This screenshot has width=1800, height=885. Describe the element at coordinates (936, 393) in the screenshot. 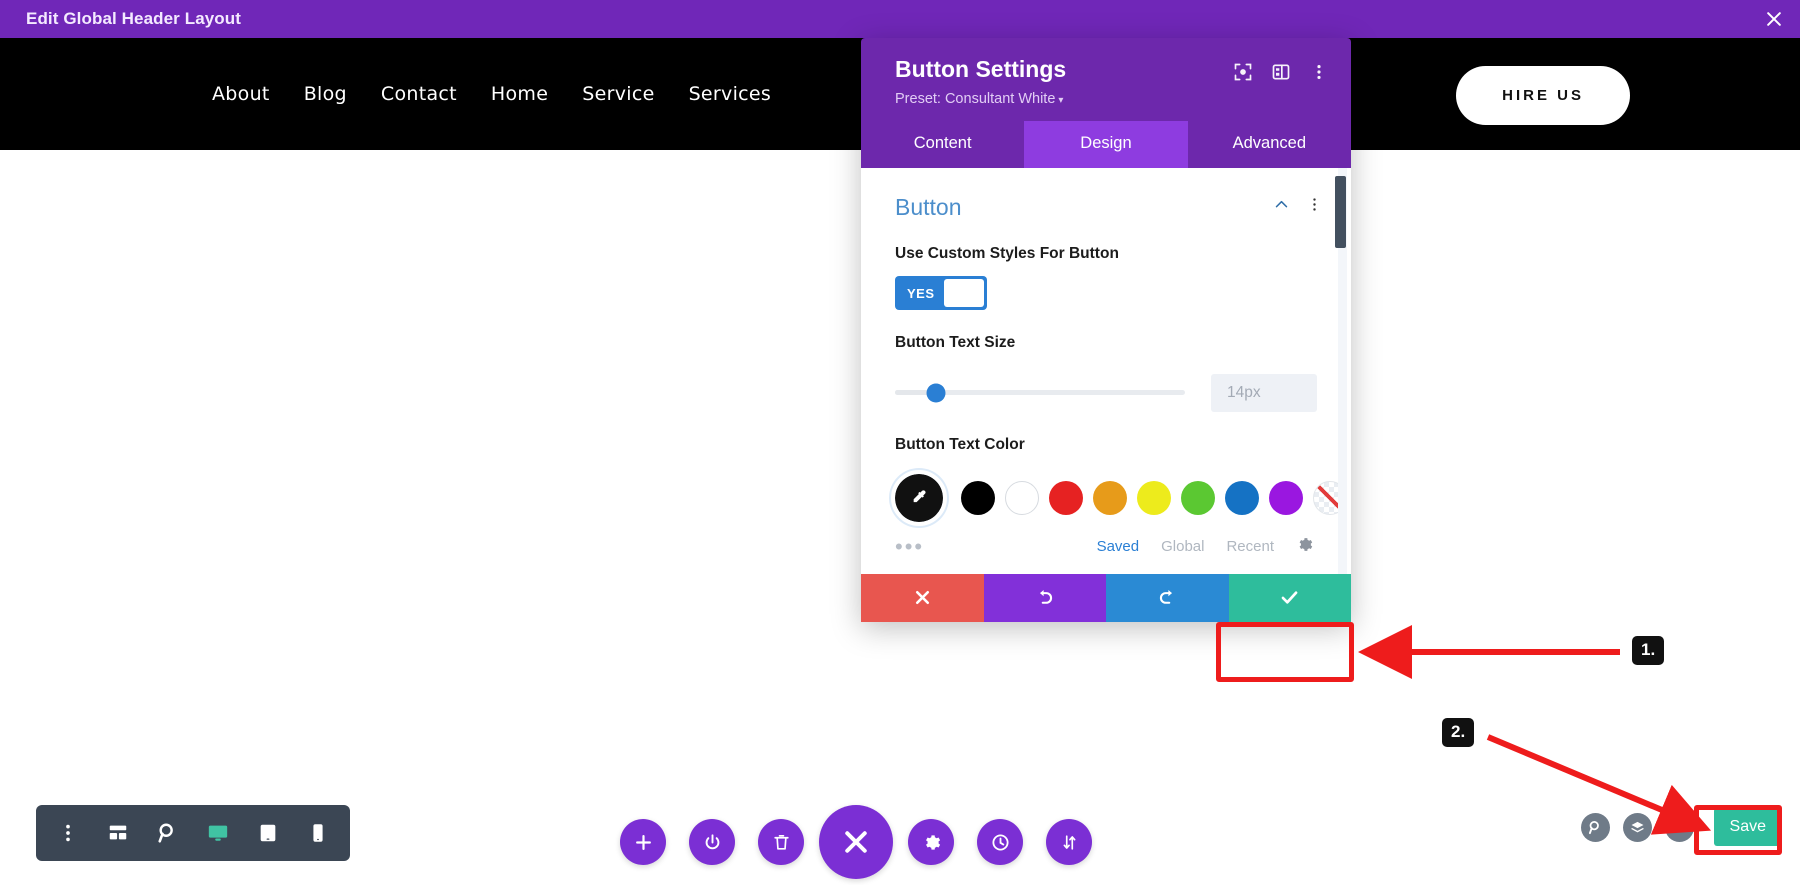

I see `slider-knob` at that location.